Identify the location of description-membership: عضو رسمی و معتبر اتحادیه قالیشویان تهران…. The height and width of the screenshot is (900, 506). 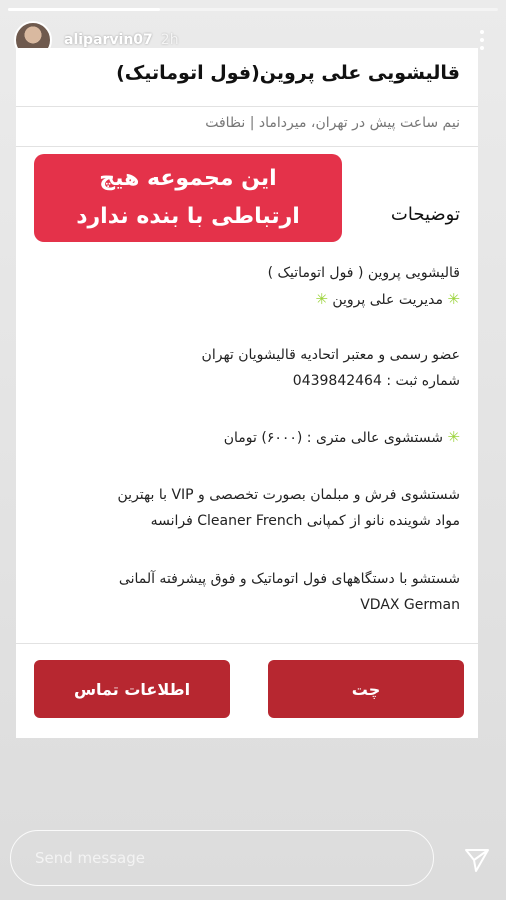
(248, 368).